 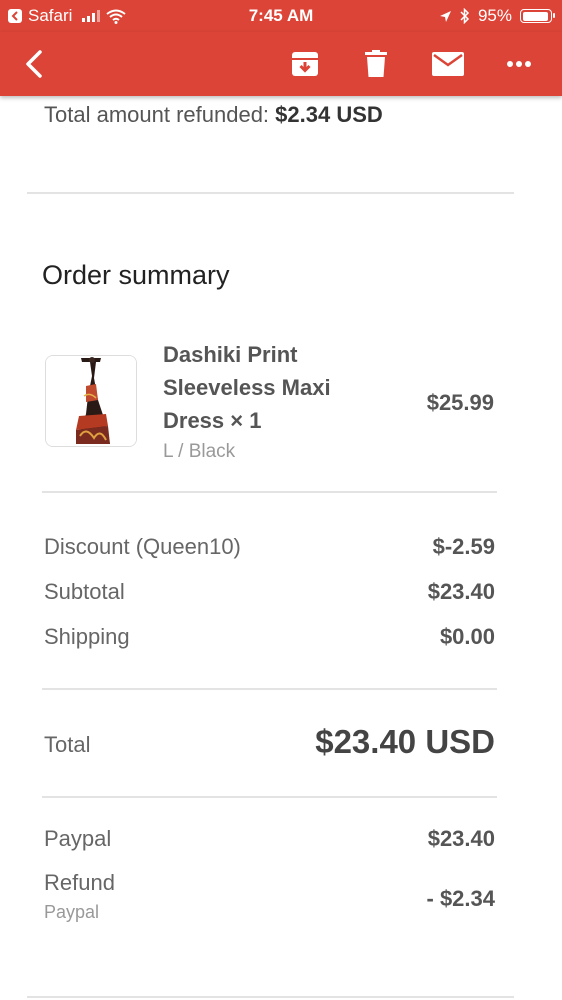 I want to click on product-thumbnail, so click(x=91, y=401).